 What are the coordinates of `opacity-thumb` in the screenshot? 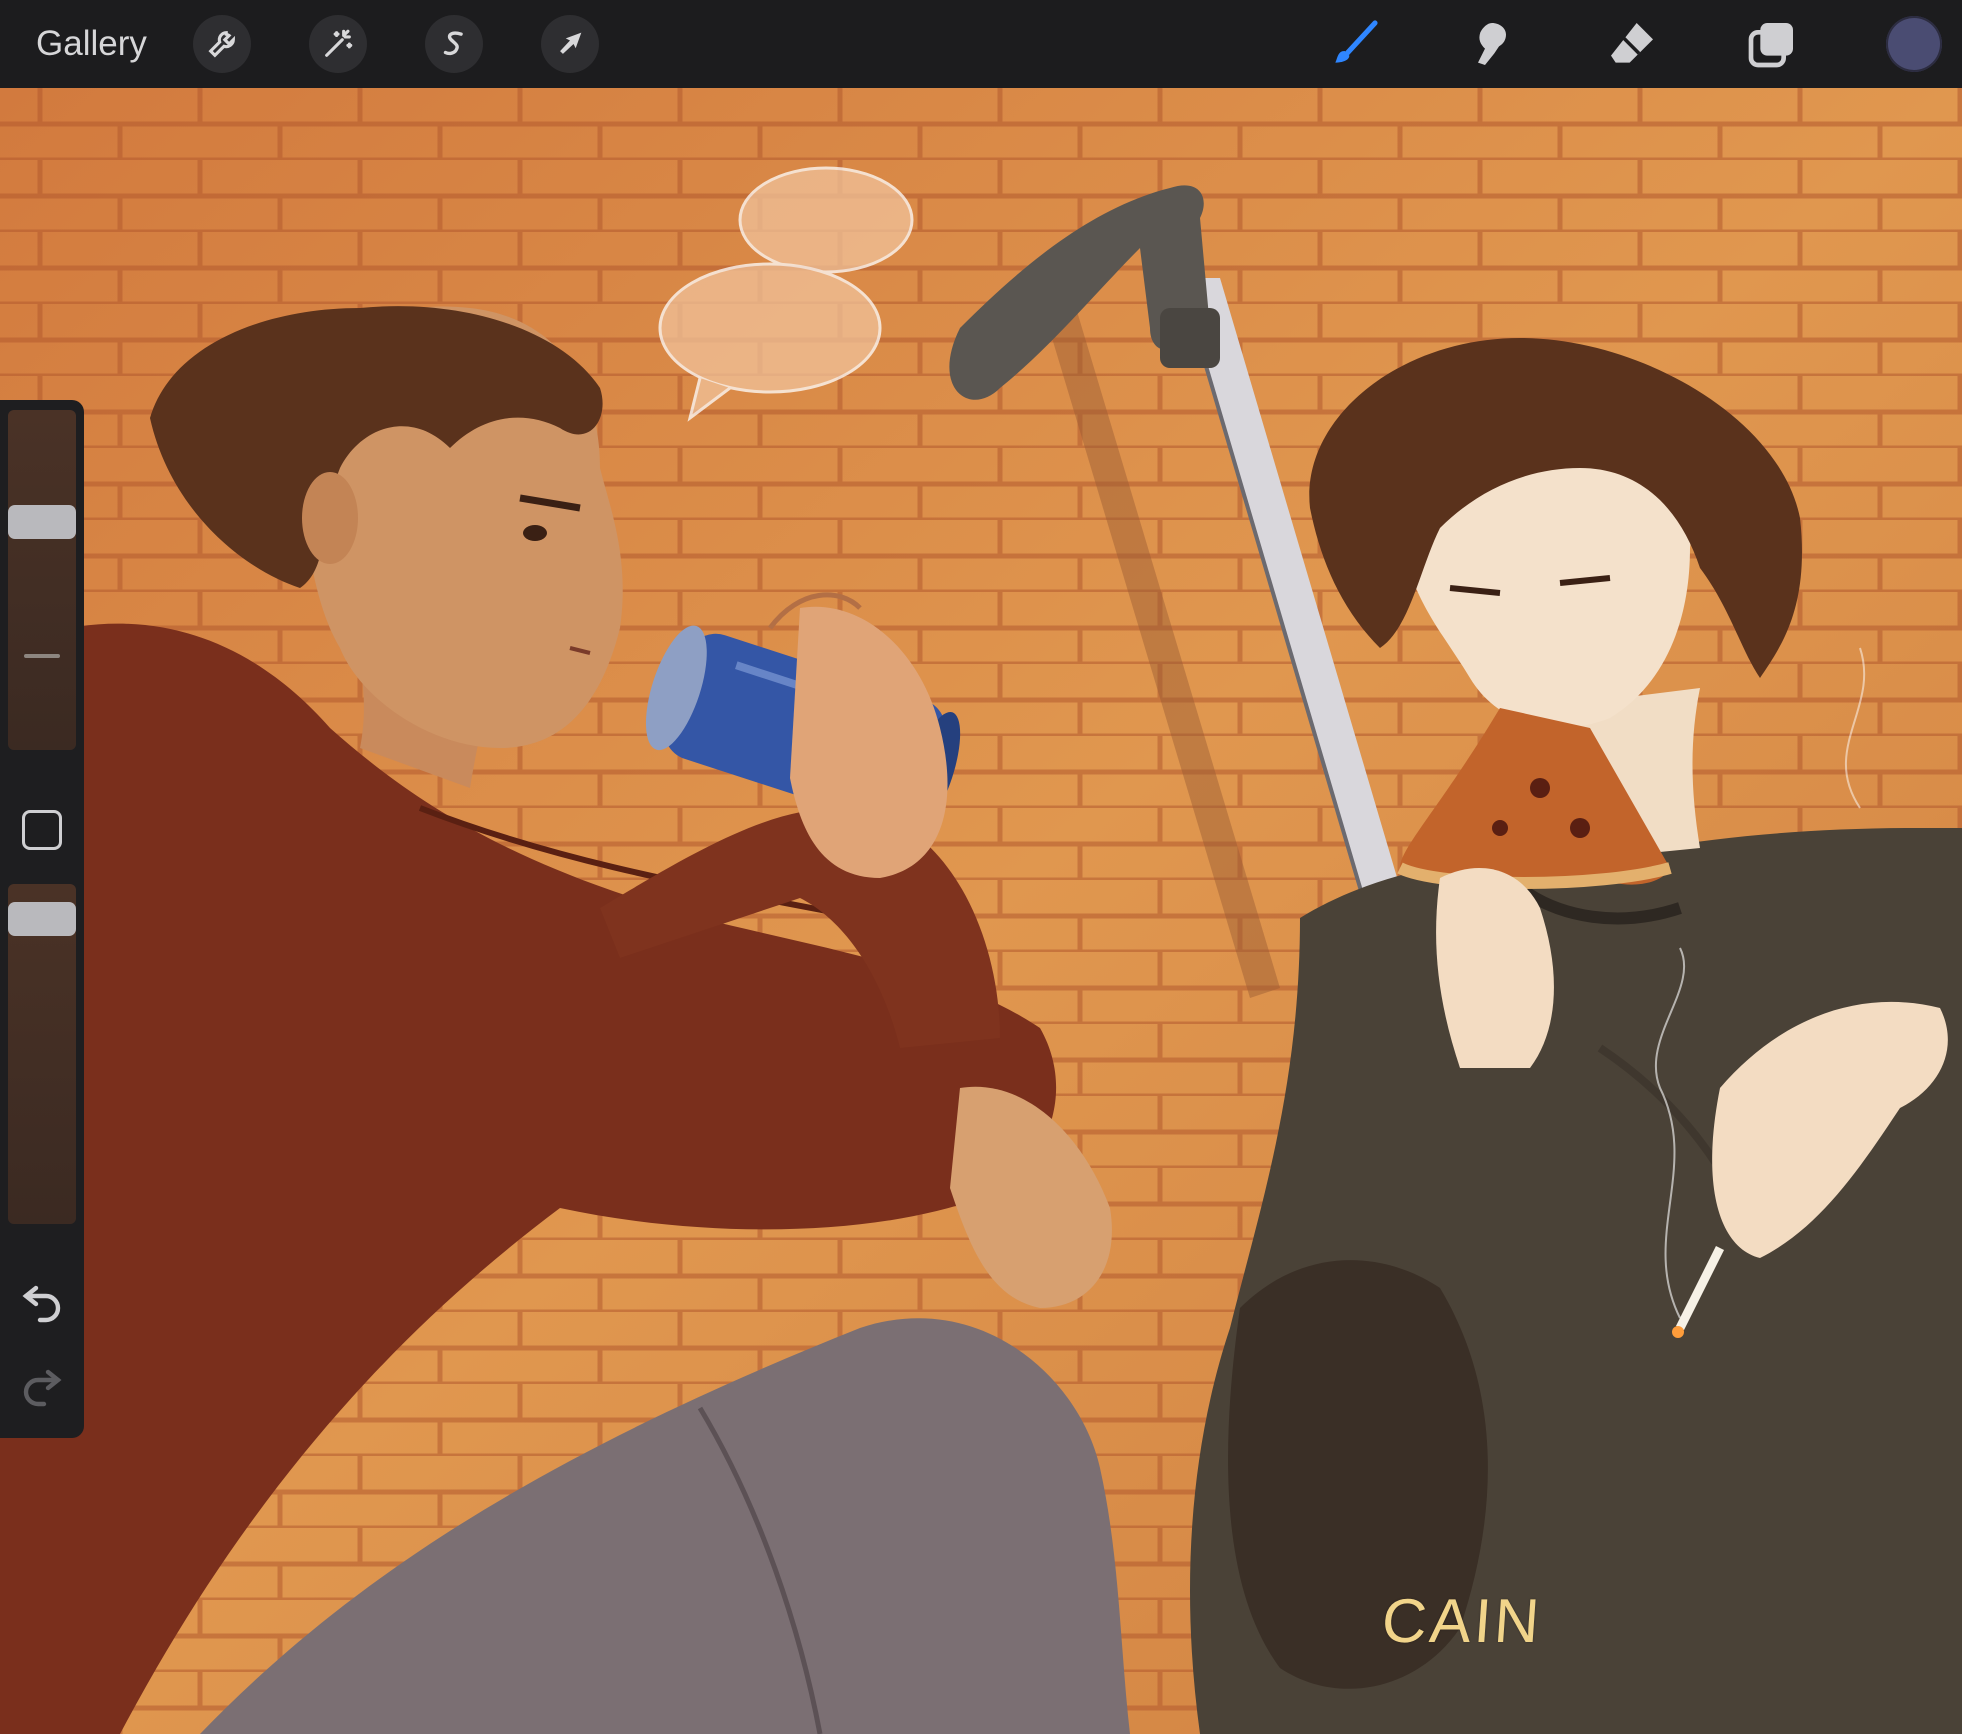 It's located at (42, 919).